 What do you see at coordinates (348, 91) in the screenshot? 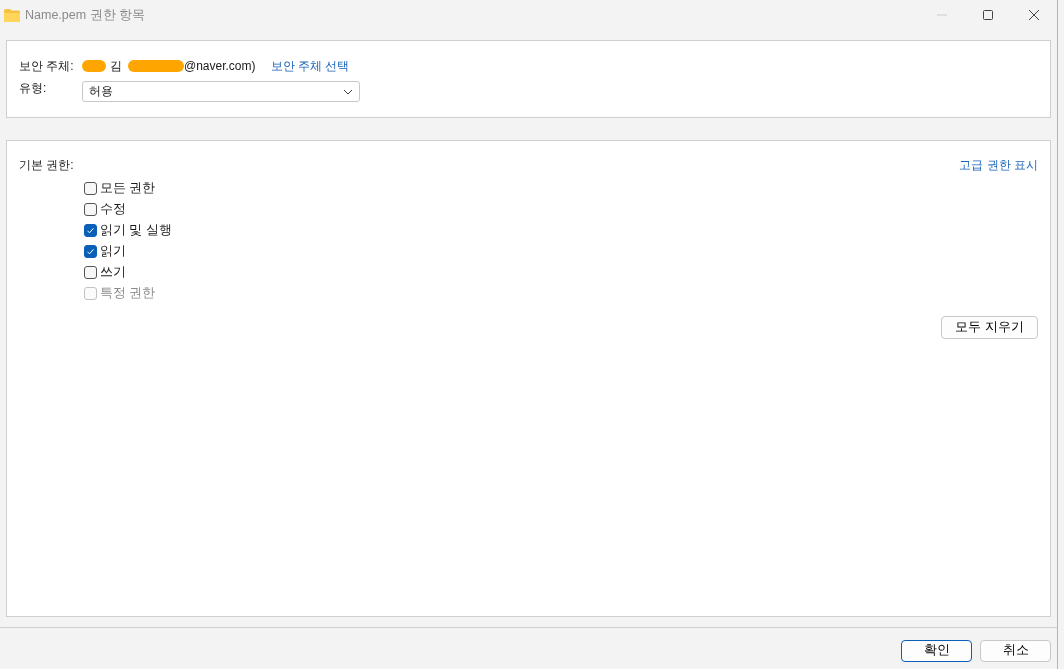
I see `chevron-down-icon` at bounding box center [348, 91].